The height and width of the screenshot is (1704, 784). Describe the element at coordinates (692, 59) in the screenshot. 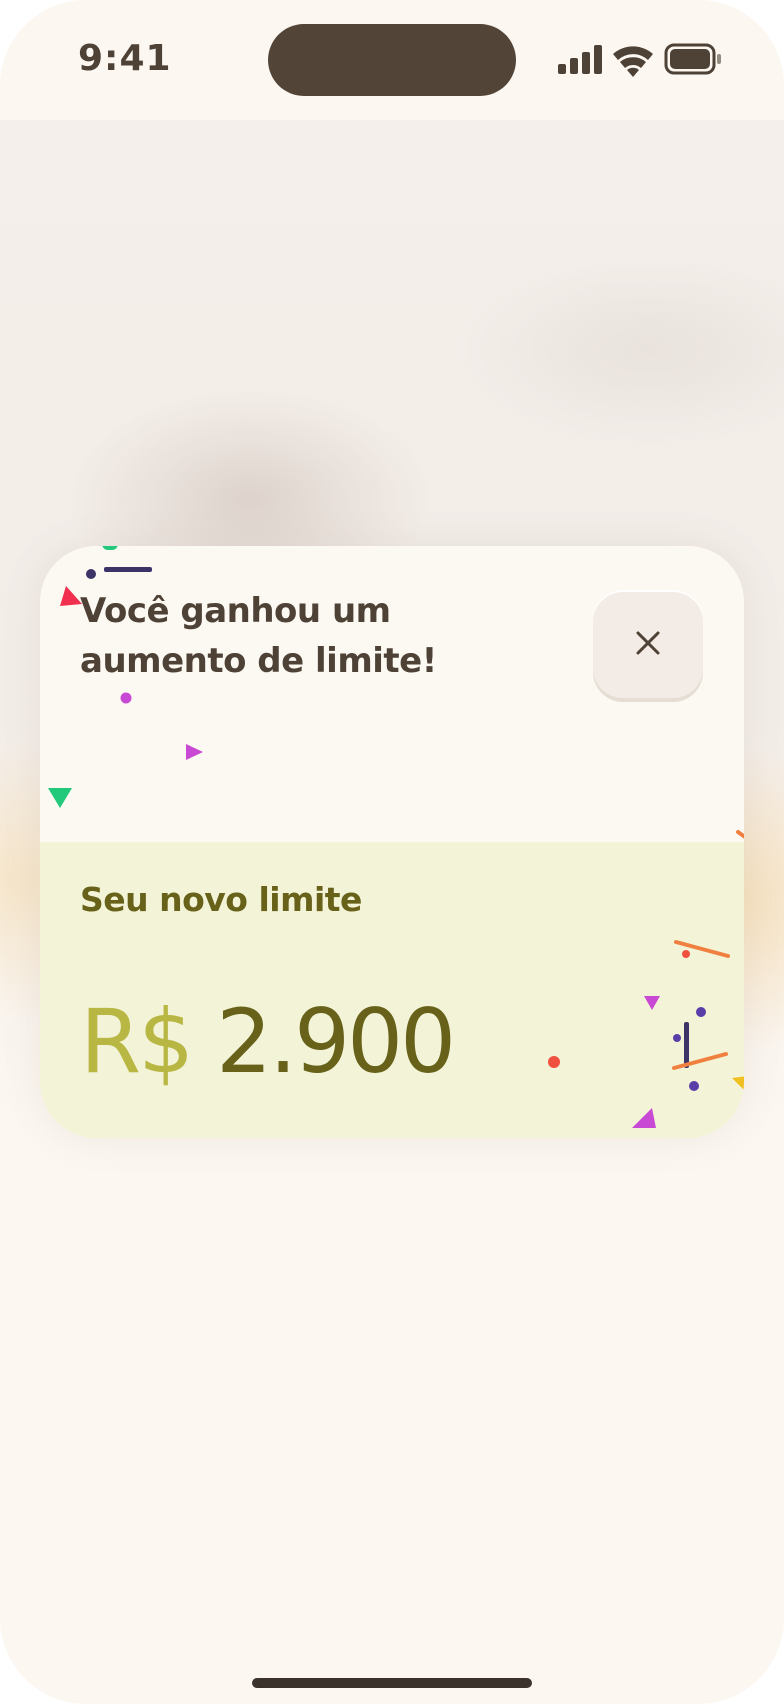

I see `battery-icon` at that location.